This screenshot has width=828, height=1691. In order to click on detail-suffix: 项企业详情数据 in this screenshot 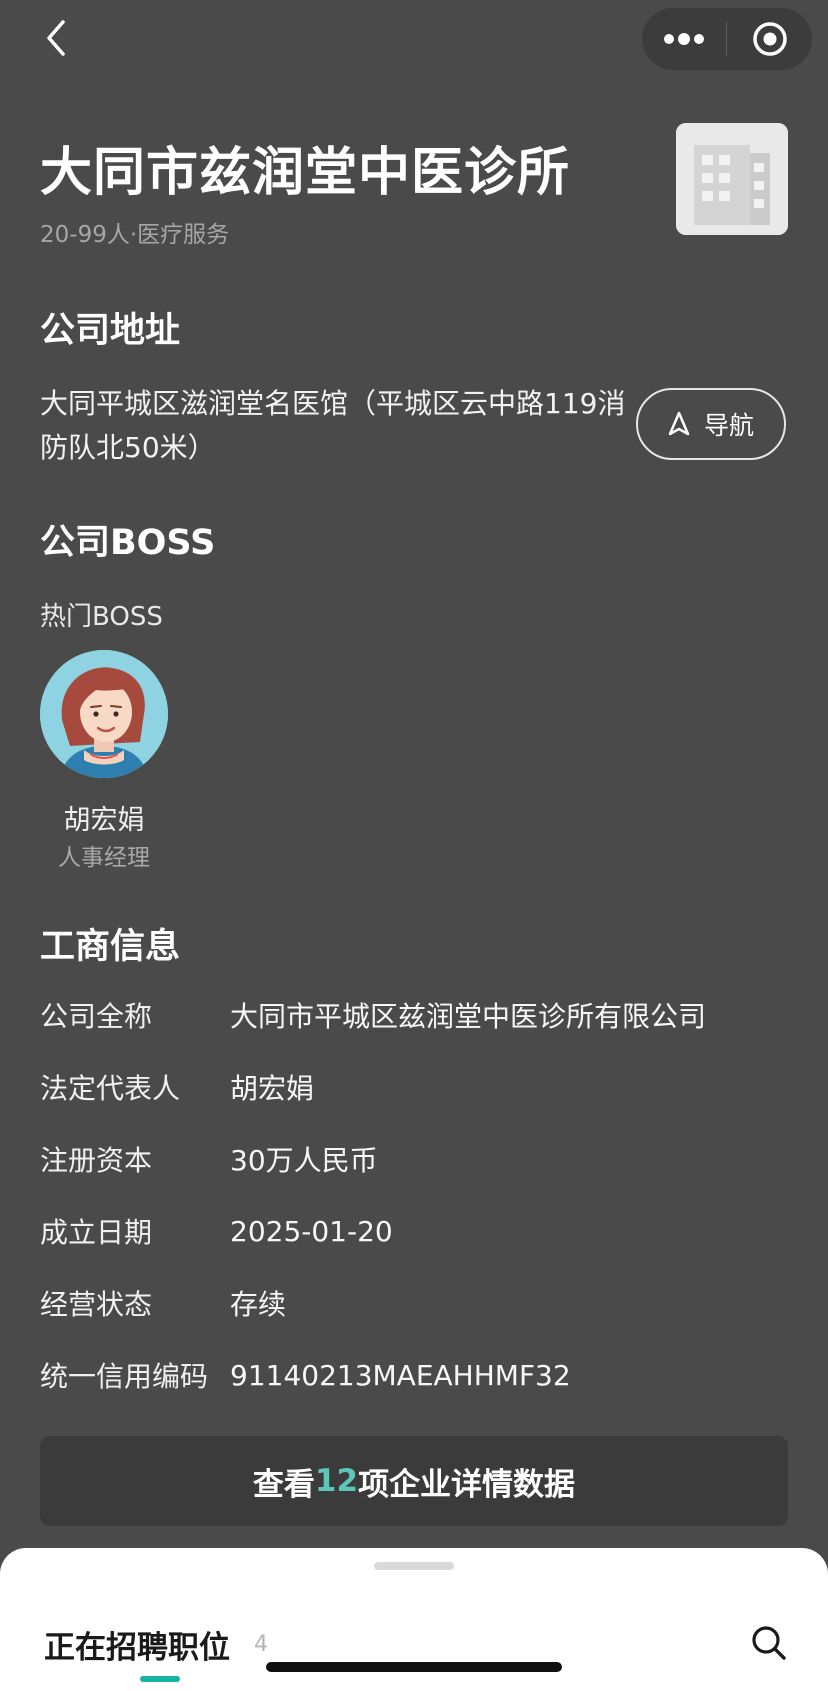, I will do `click(467, 1484)`.